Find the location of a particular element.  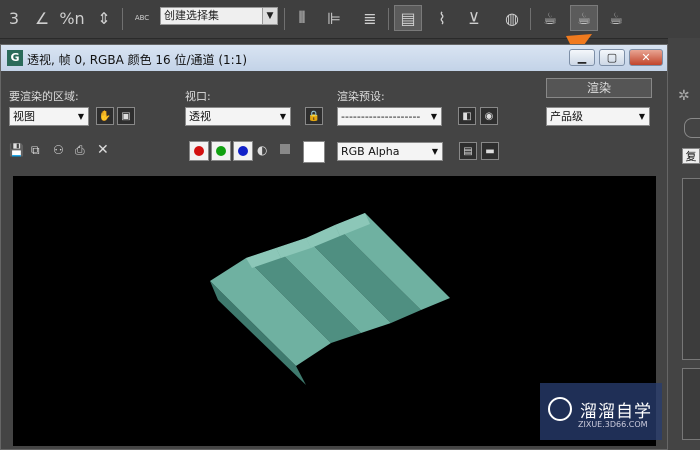

selection-set-value: 创建选择集 is located at coordinates (191, 15).